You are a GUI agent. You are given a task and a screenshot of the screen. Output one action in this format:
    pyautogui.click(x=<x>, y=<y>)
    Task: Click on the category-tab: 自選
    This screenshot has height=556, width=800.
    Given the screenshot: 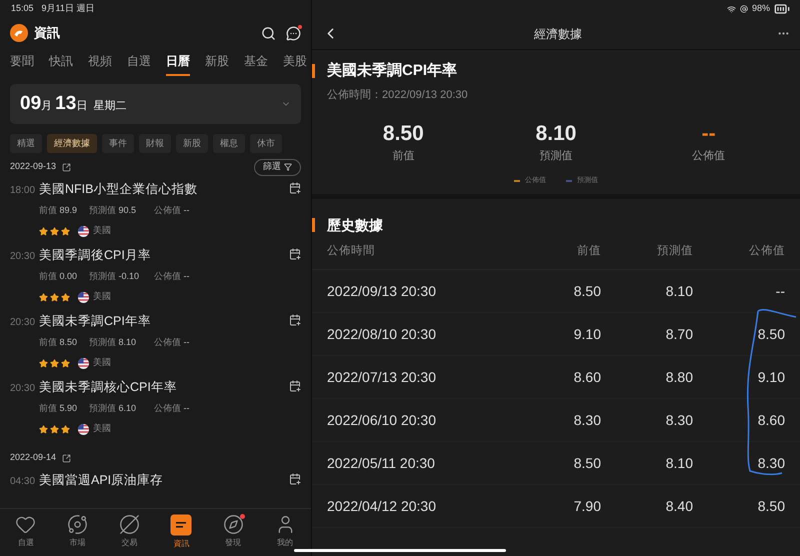 What is the action you would take?
    pyautogui.click(x=139, y=62)
    